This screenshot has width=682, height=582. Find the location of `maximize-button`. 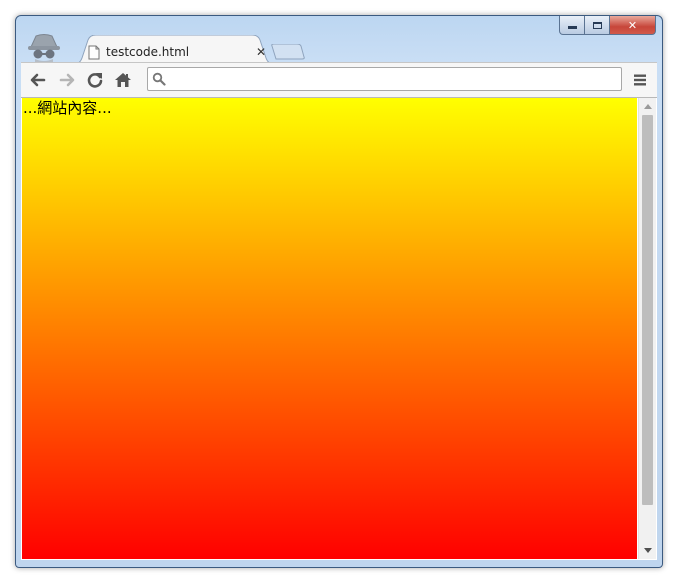

maximize-button is located at coordinates (597, 25).